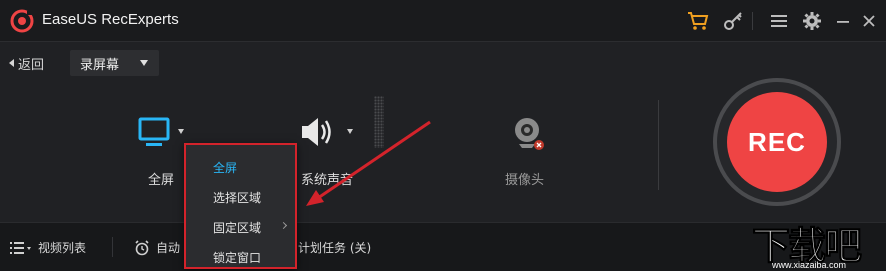  Describe the element at coordinates (161, 131) in the screenshot. I see `monitor-icon` at that location.